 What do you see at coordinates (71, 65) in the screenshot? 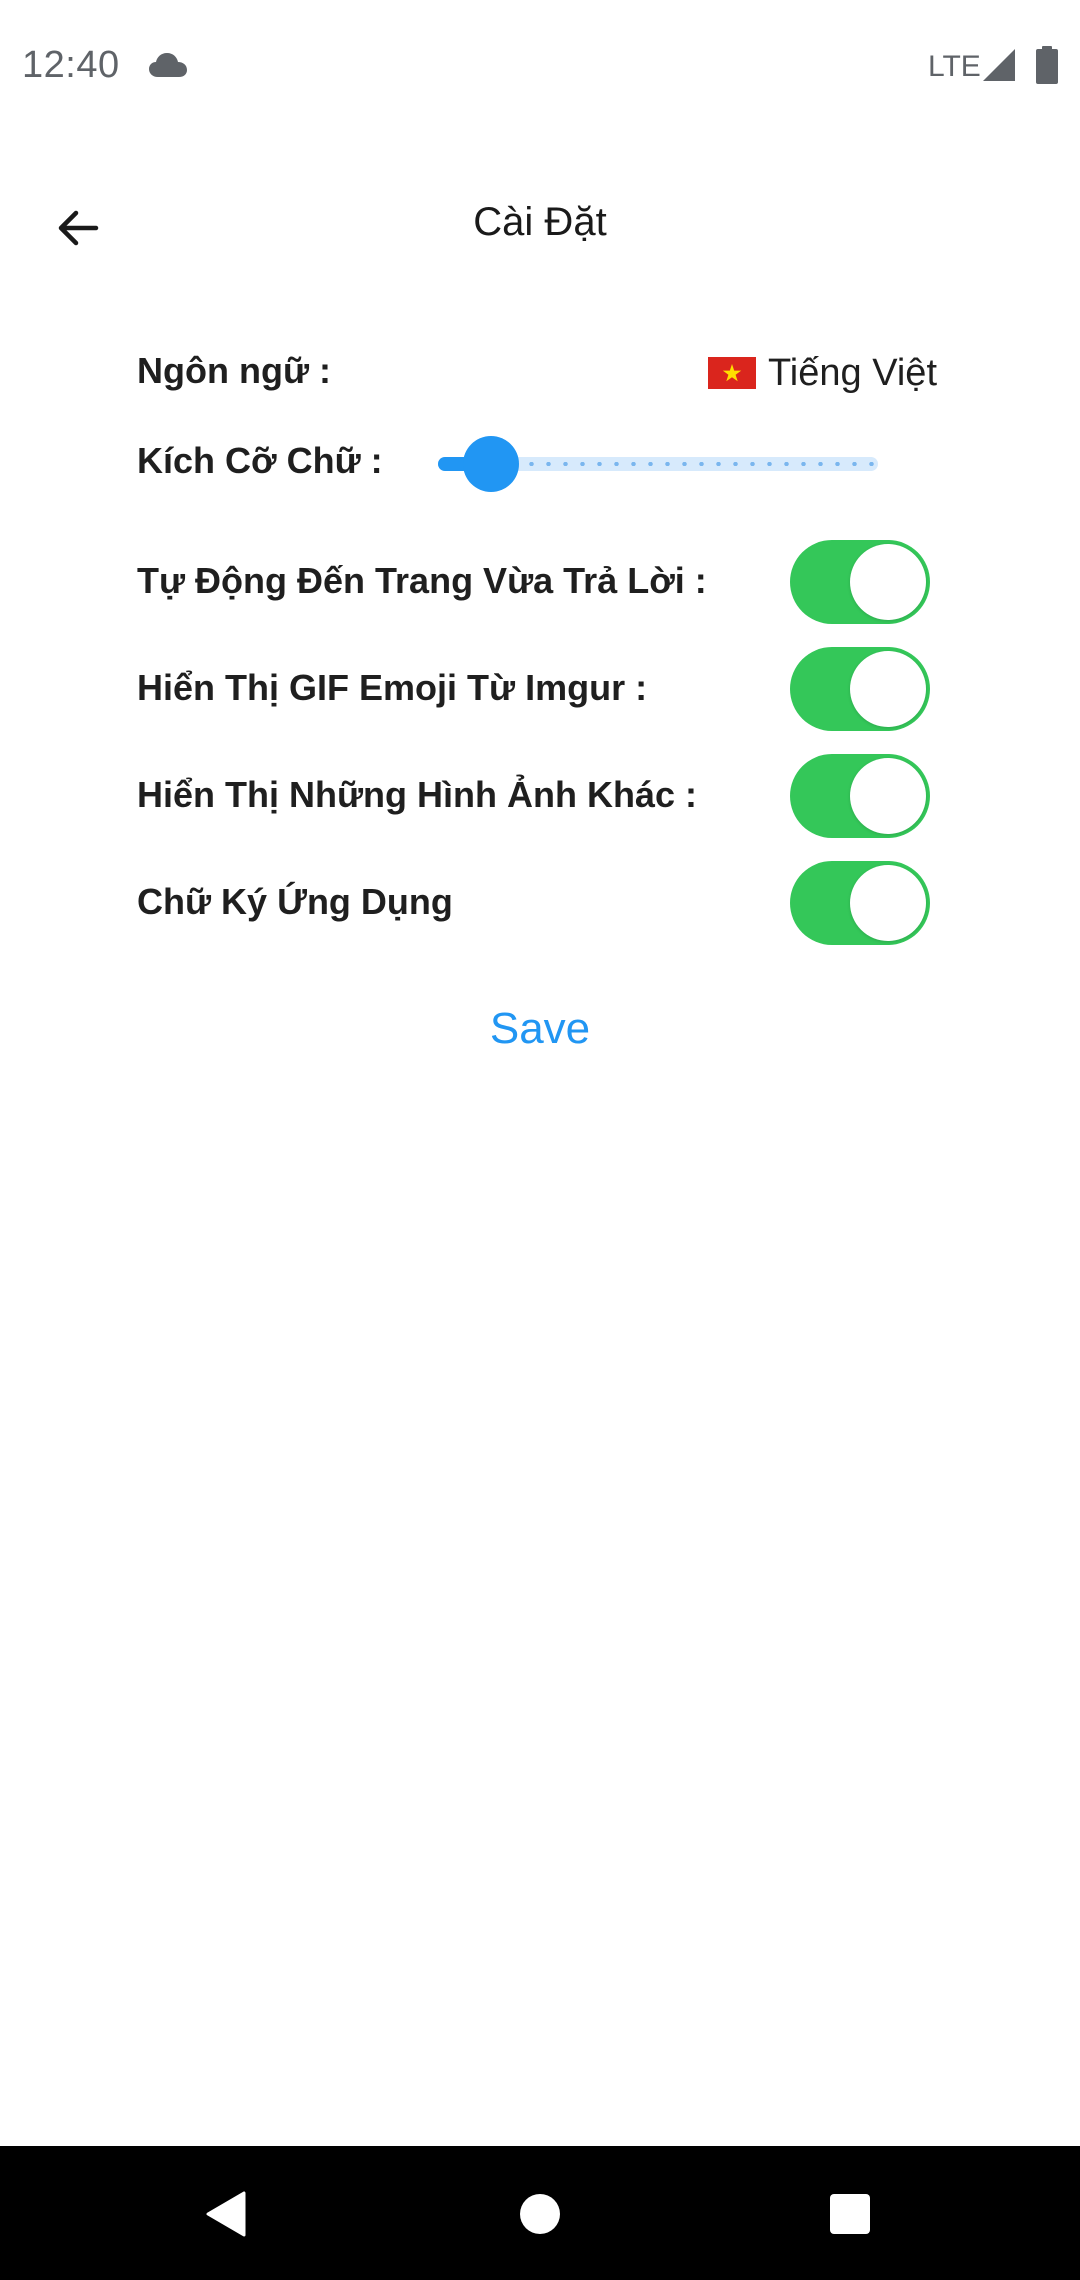
I see `status-time: 12:40` at bounding box center [71, 65].